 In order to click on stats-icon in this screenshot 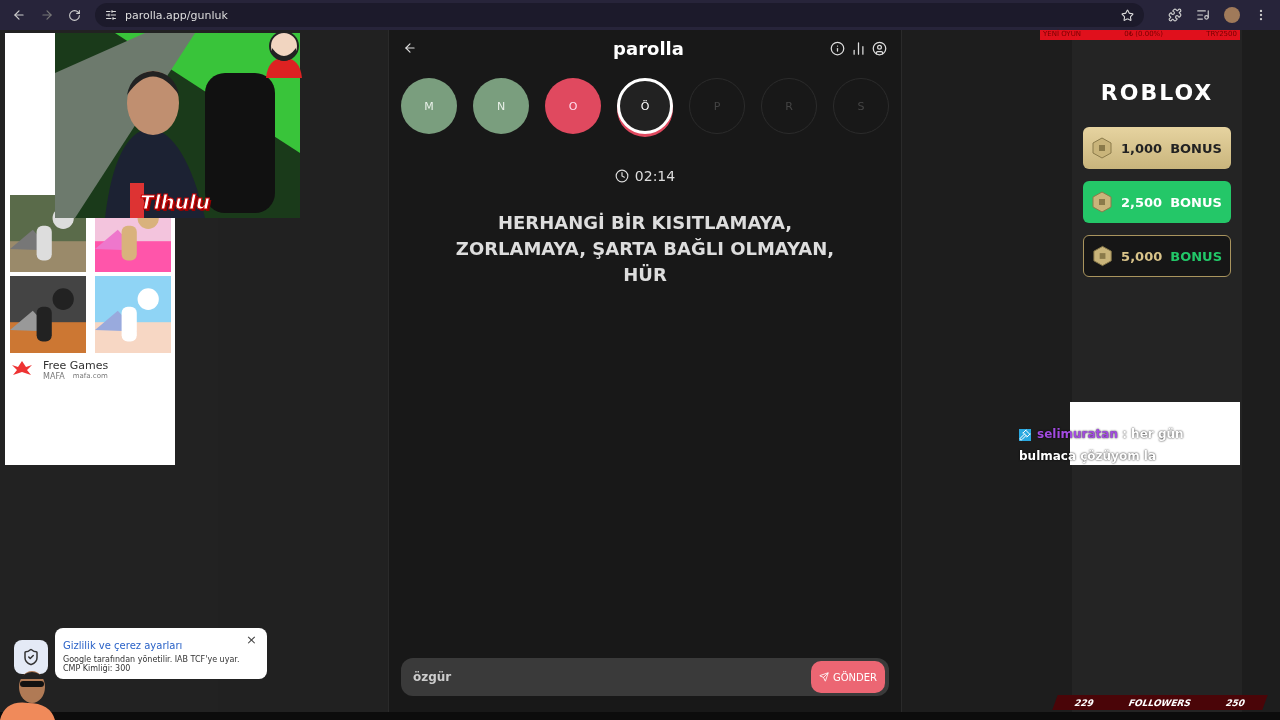, I will do `click(858, 48)`.